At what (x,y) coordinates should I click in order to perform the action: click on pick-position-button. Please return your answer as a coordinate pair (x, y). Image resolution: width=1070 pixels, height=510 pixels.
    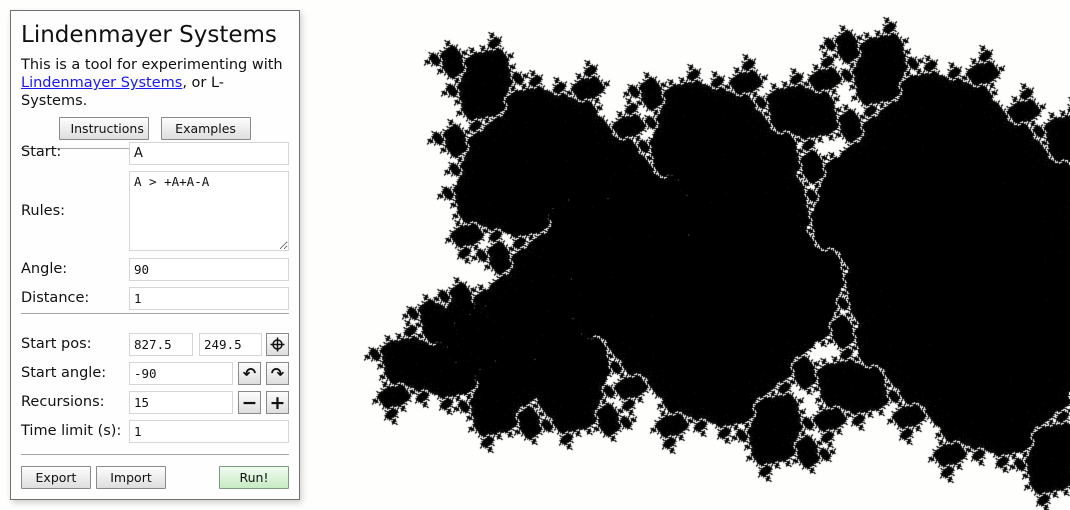
    Looking at the image, I should click on (277, 344).